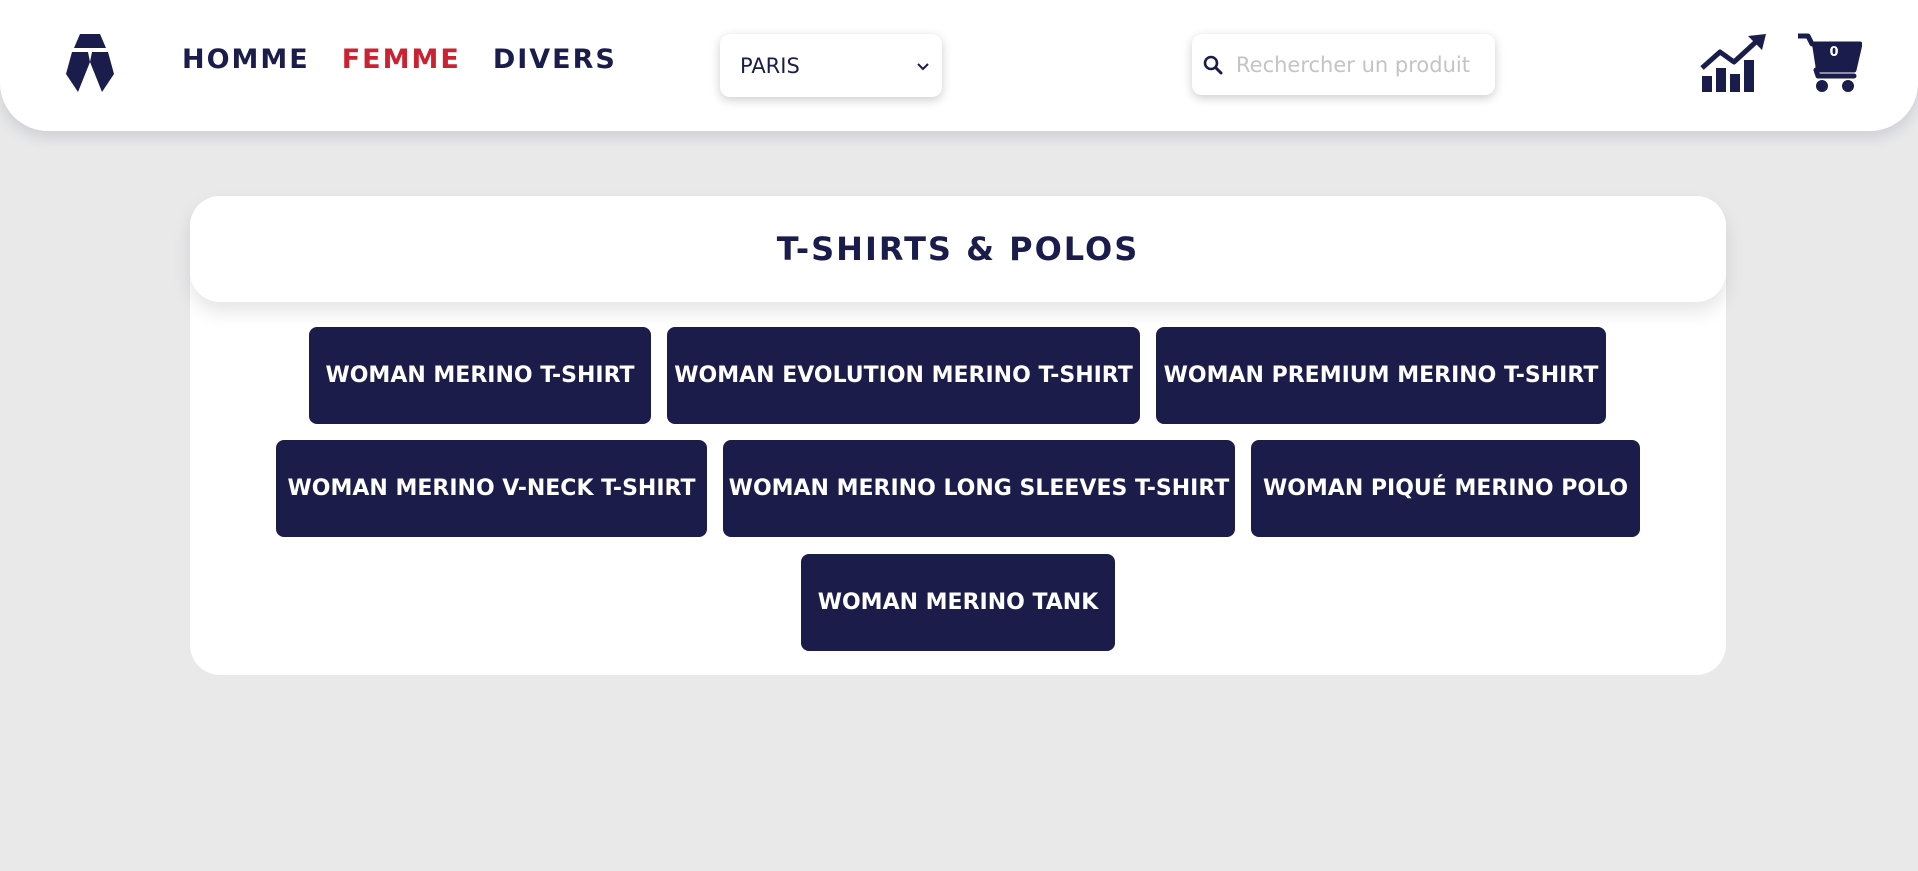 The height and width of the screenshot is (871, 1918). I want to click on product-button-woman-pique-merino-polo: WOMAN PIQUÉ MERINO POLO, so click(1445, 488).